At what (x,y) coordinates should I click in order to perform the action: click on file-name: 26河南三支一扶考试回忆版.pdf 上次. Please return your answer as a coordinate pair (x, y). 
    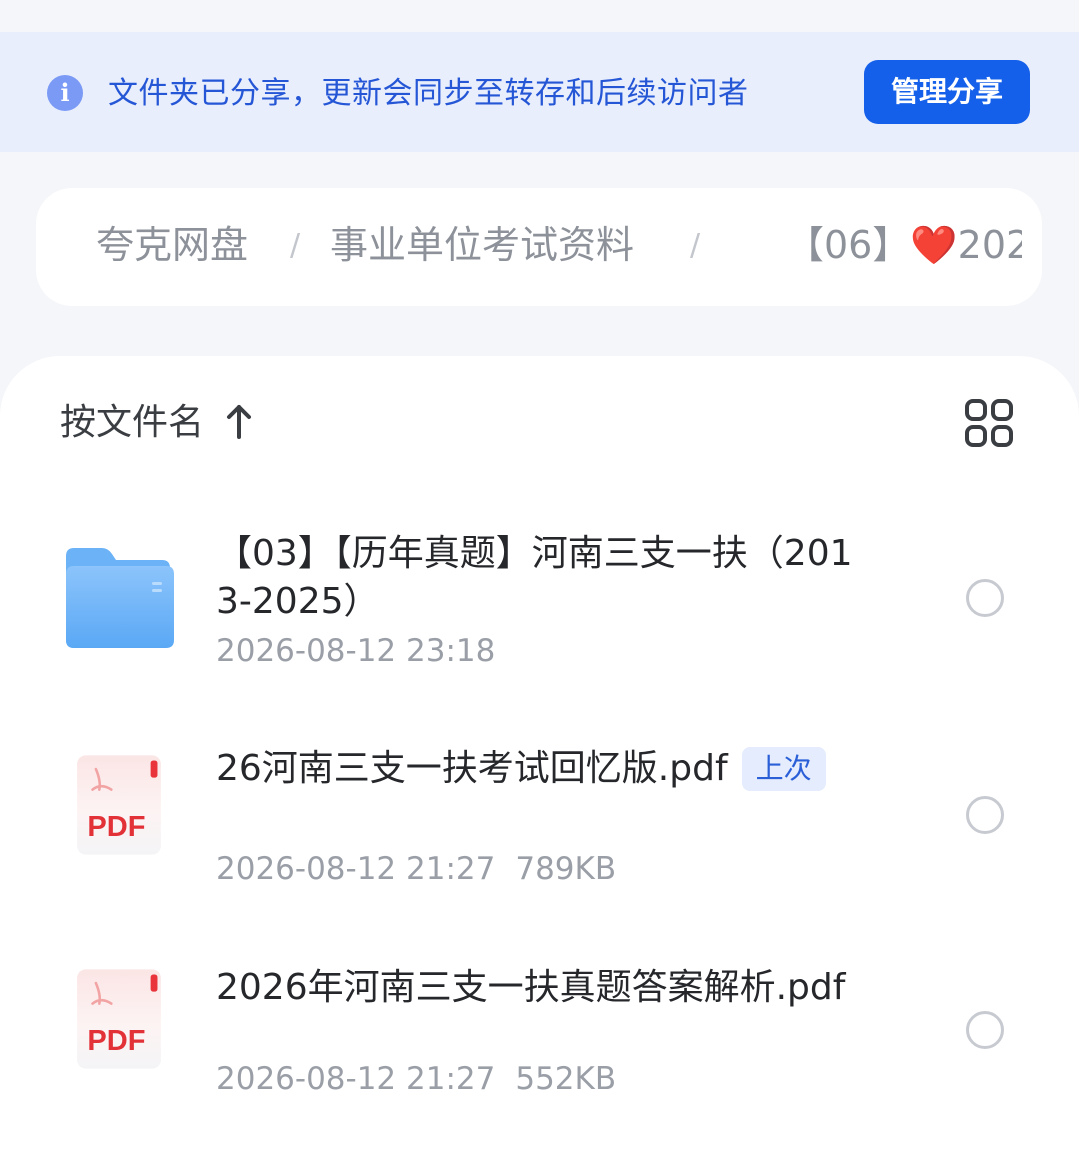
    Looking at the image, I should click on (541, 769).